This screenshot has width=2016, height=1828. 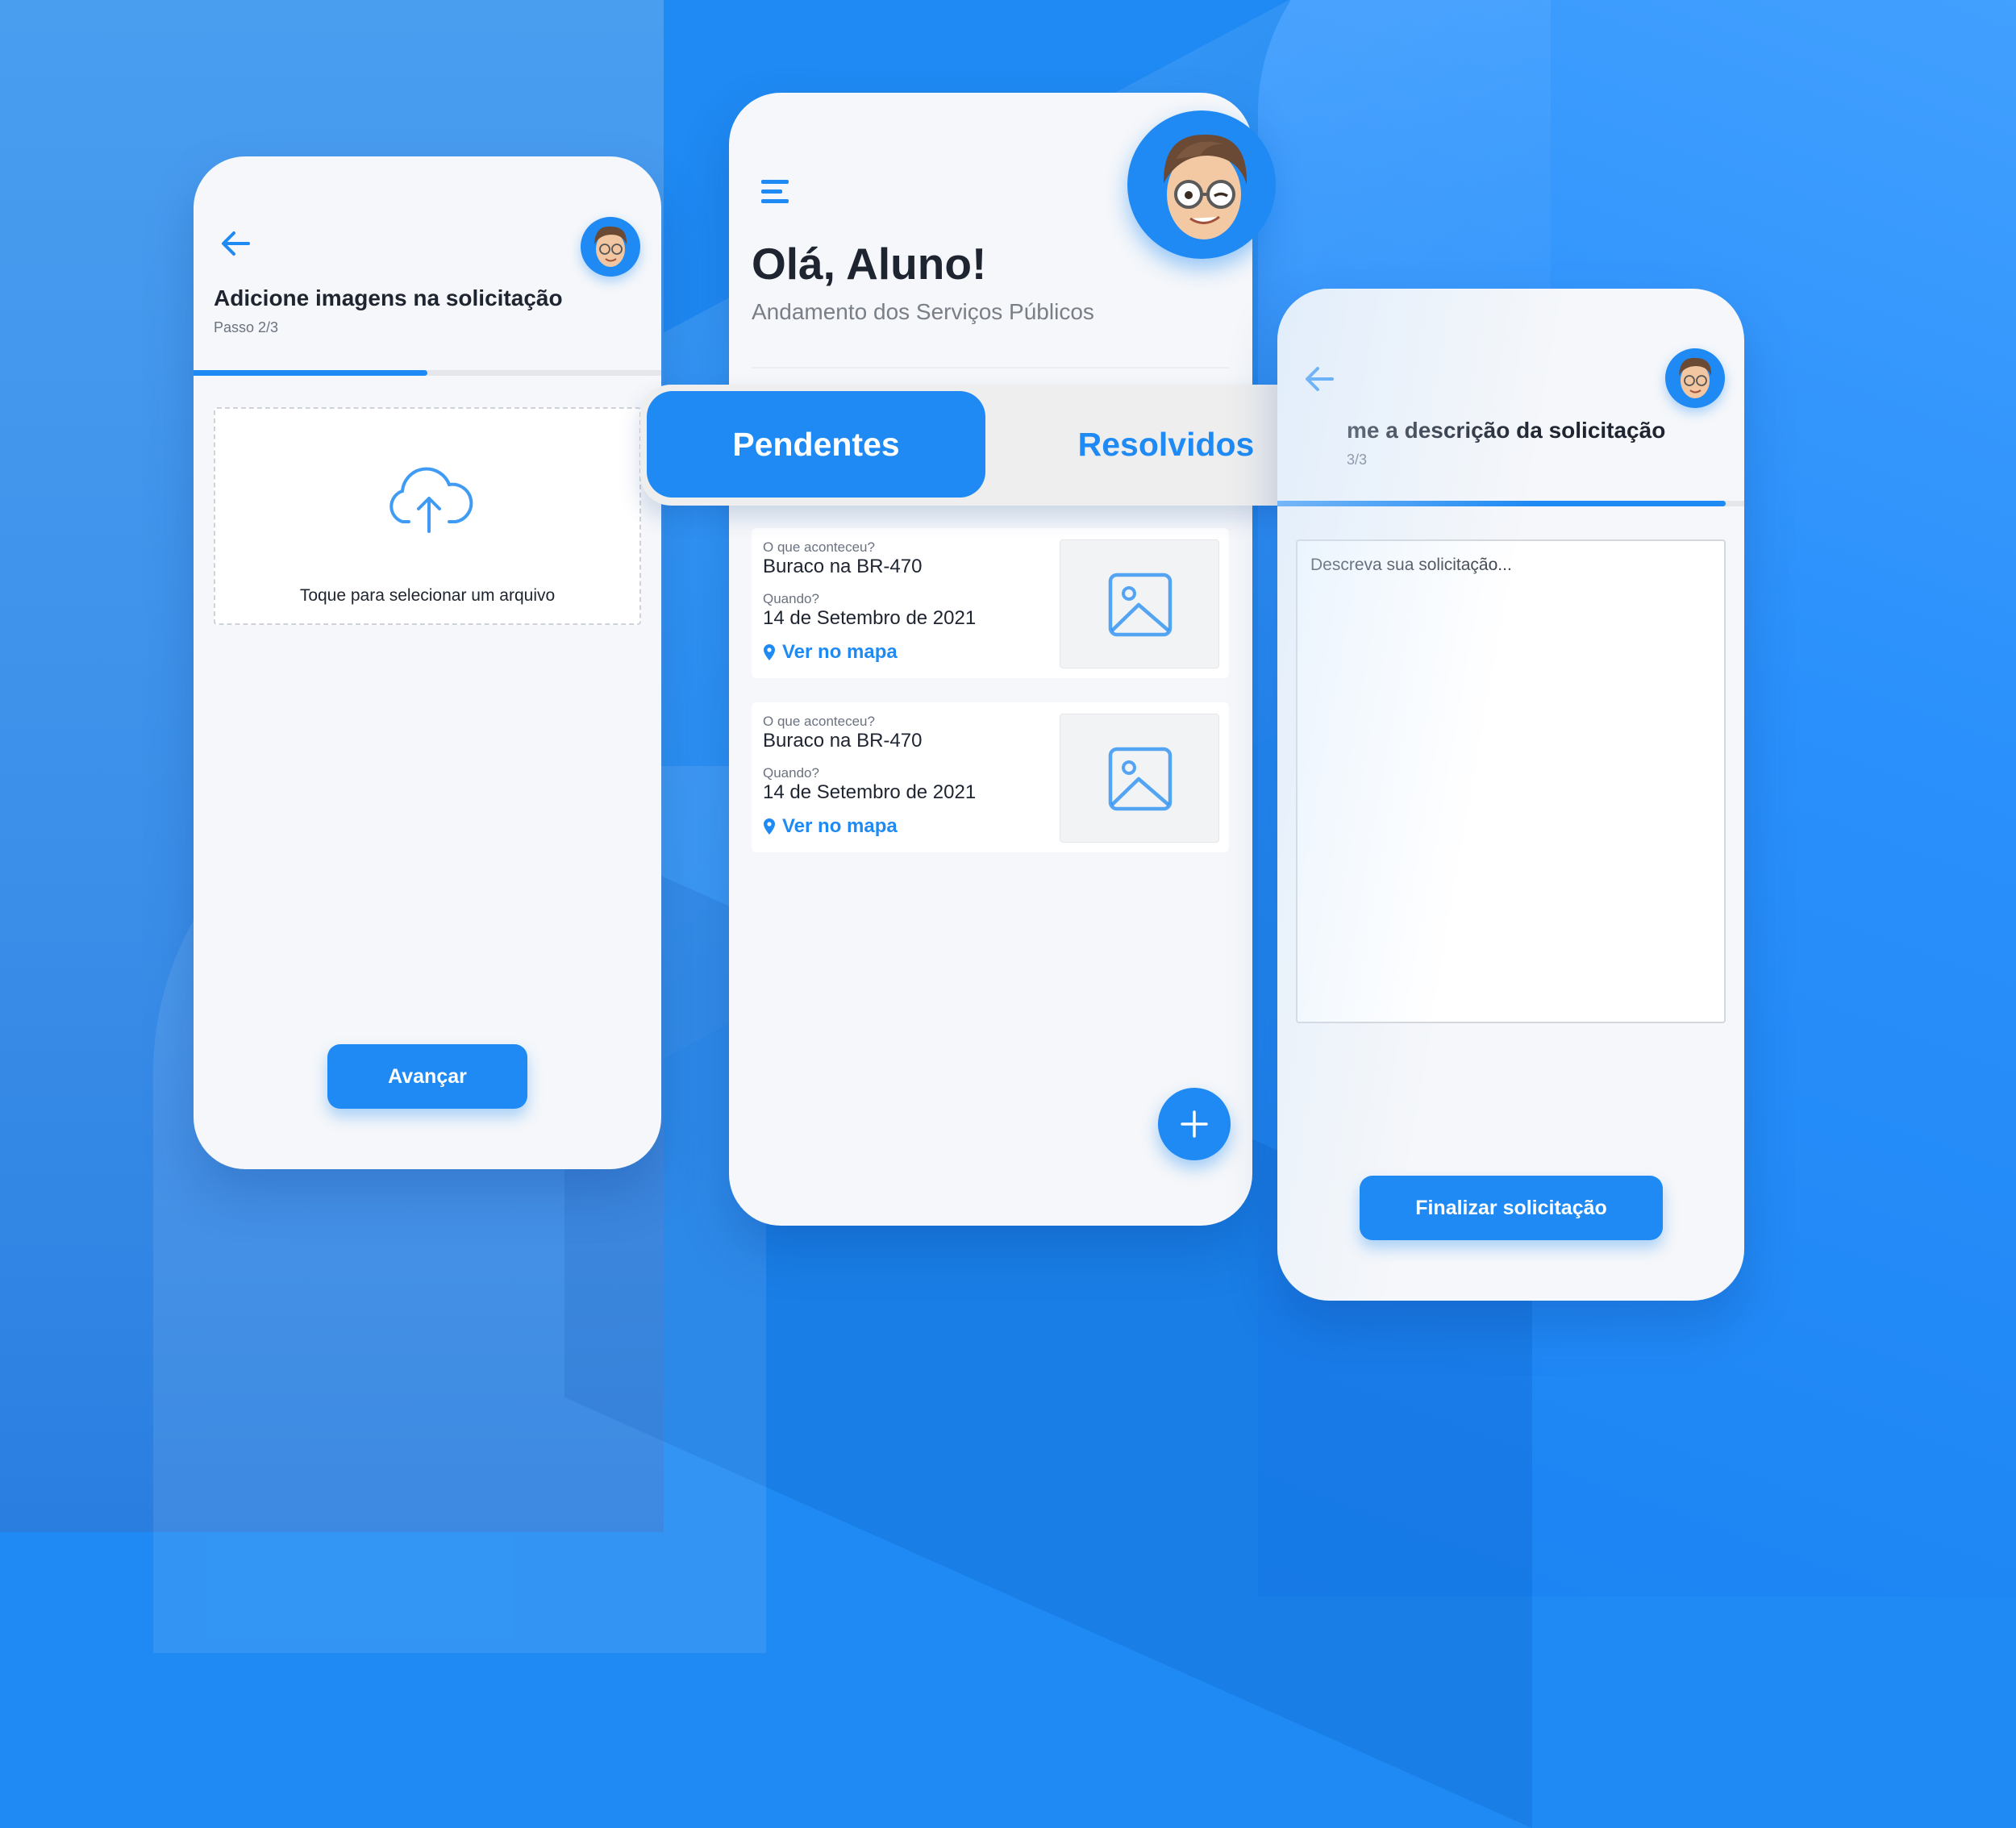 What do you see at coordinates (993, 445) in the screenshot?
I see `status-tabs: Pendentes Resolvidos` at bounding box center [993, 445].